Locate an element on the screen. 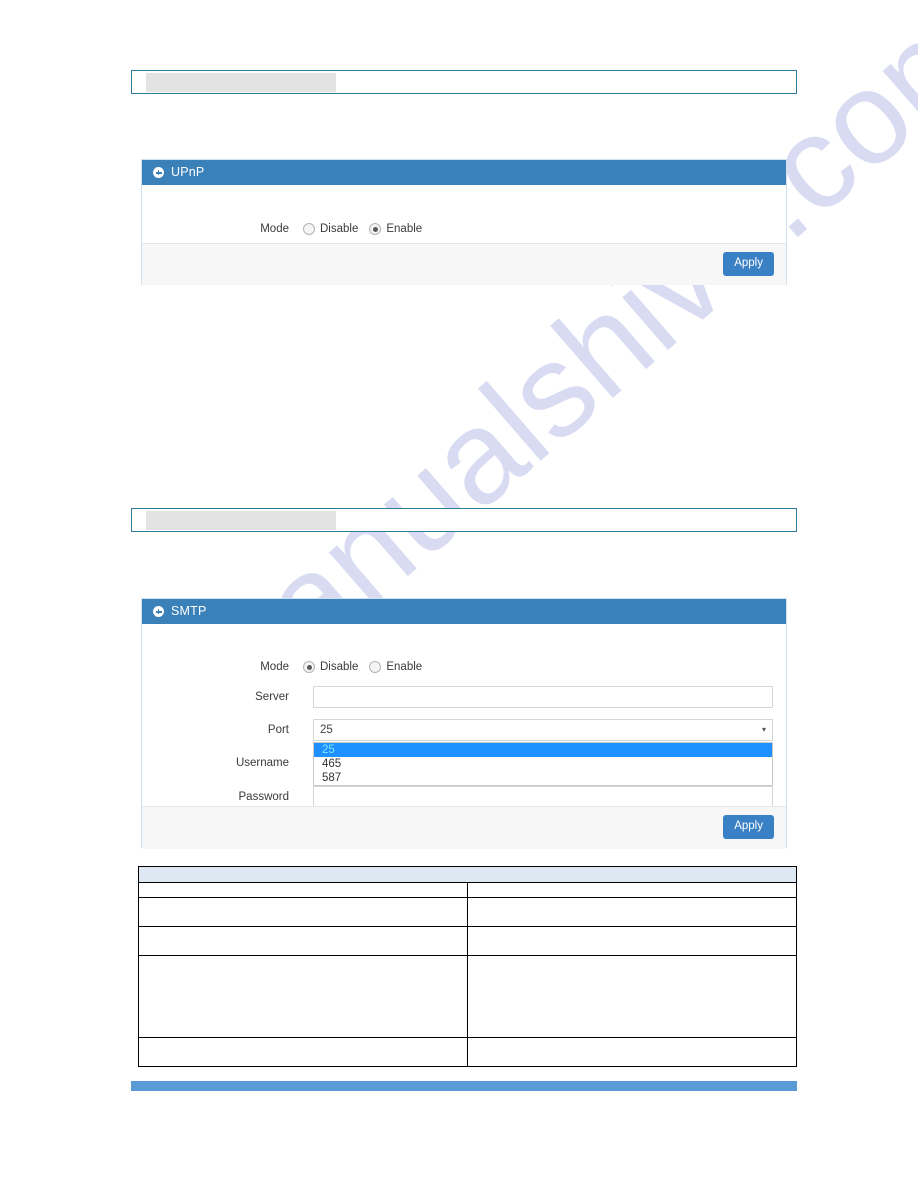 This screenshot has width=918, height=1188. smtp-port-option-25: 25 is located at coordinates (543, 750).